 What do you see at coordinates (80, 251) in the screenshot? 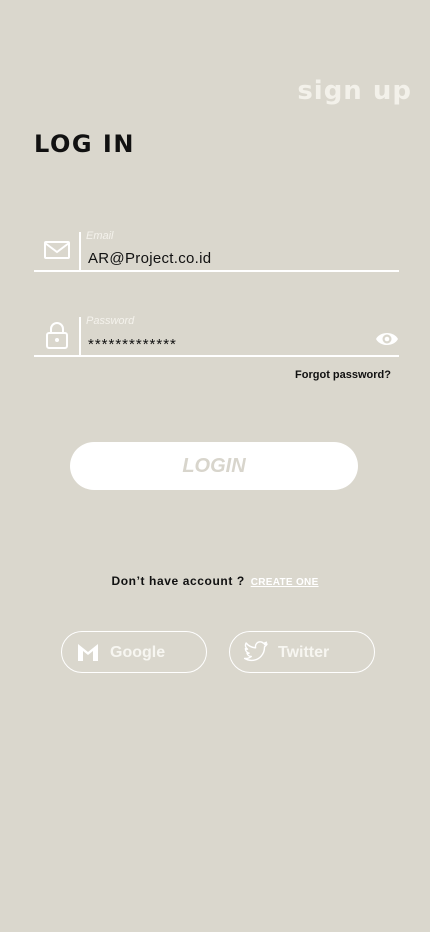
I see `email-field-divider` at bounding box center [80, 251].